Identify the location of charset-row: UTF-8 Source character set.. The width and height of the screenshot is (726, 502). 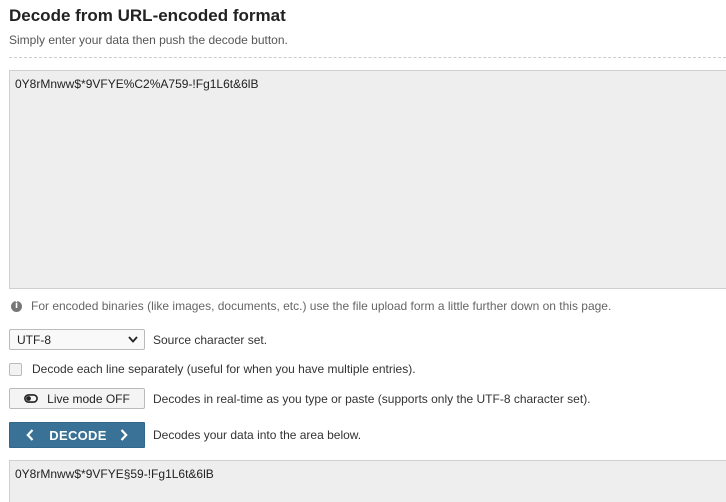
(138, 339).